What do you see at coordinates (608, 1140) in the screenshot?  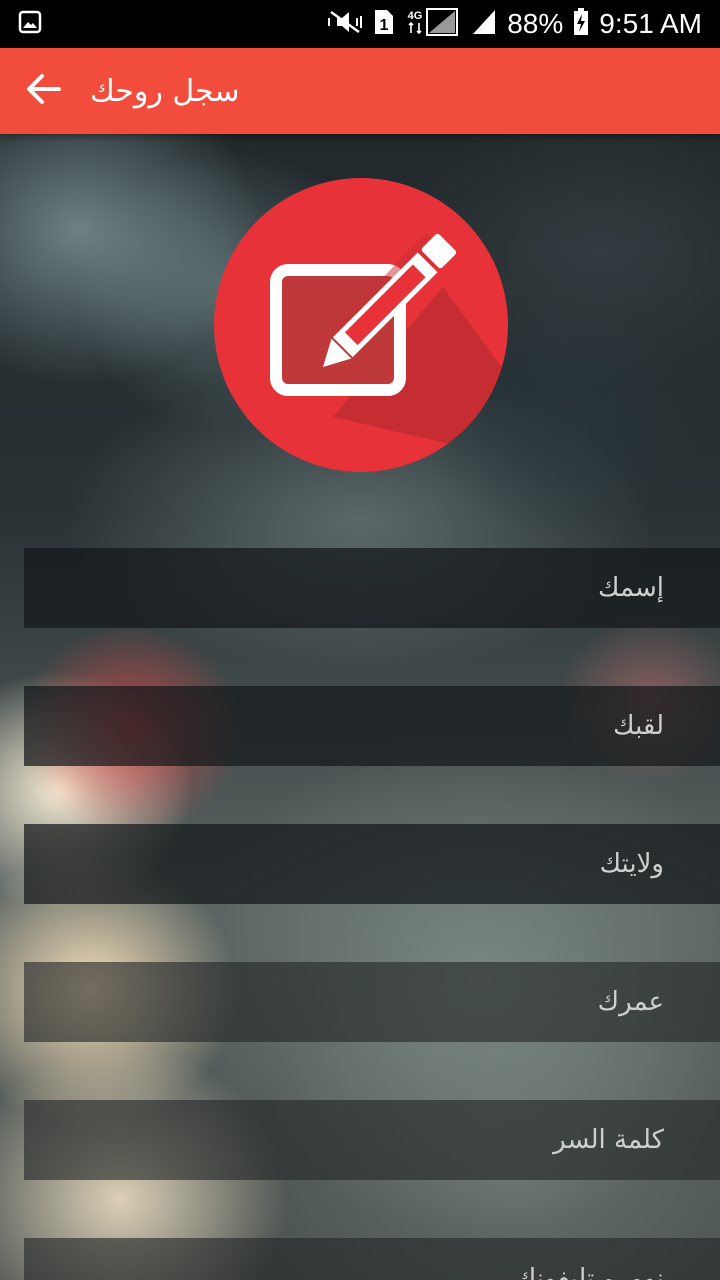 I see `password-placeholder: كلمة السر` at bounding box center [608, 1140].